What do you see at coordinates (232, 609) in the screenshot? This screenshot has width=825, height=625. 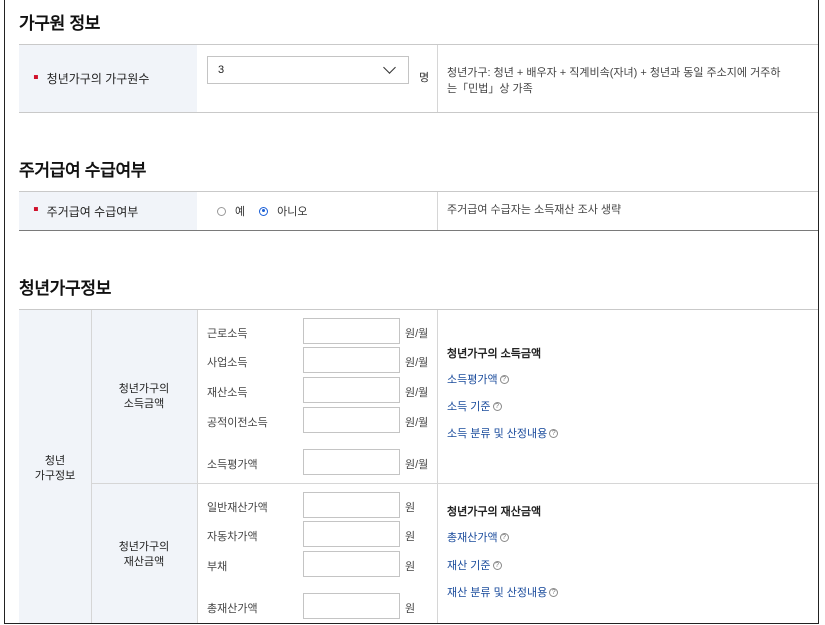 I see `asset-field-label-3: 총재산가액` at bounding box center [232, 609].